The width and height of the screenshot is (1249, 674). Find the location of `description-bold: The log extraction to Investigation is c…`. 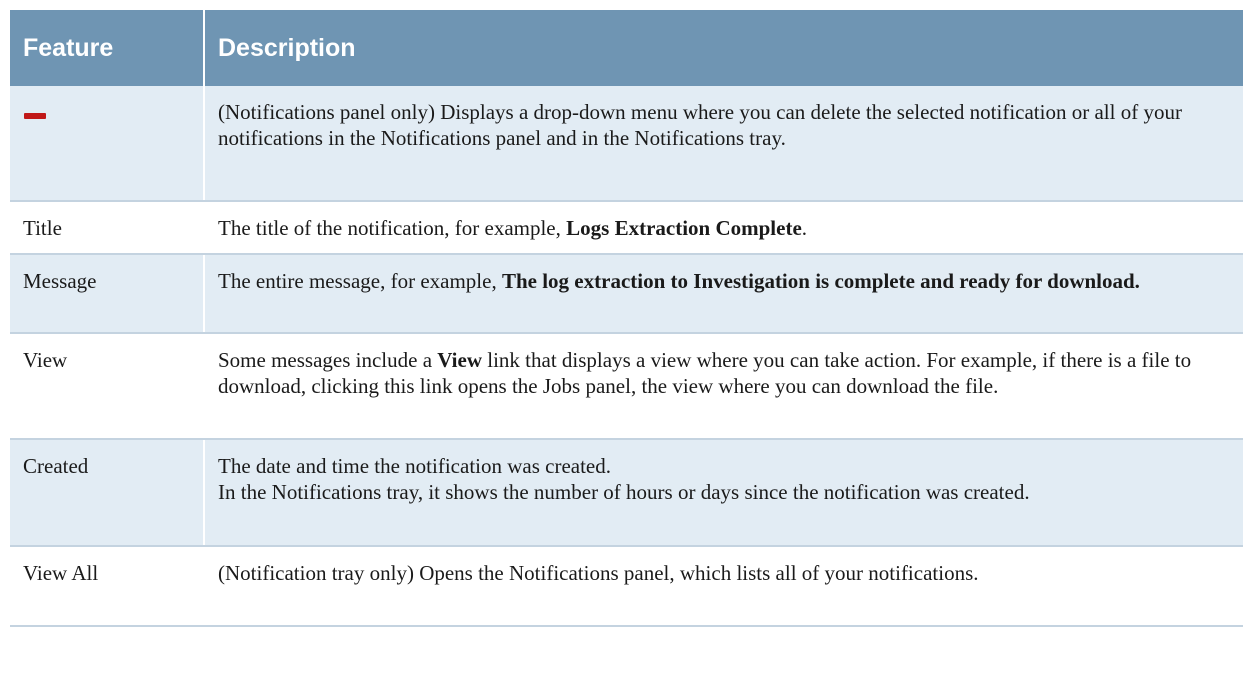

description-bold: The log extraction to Investigation is c… is located at coordinates (820, 281).